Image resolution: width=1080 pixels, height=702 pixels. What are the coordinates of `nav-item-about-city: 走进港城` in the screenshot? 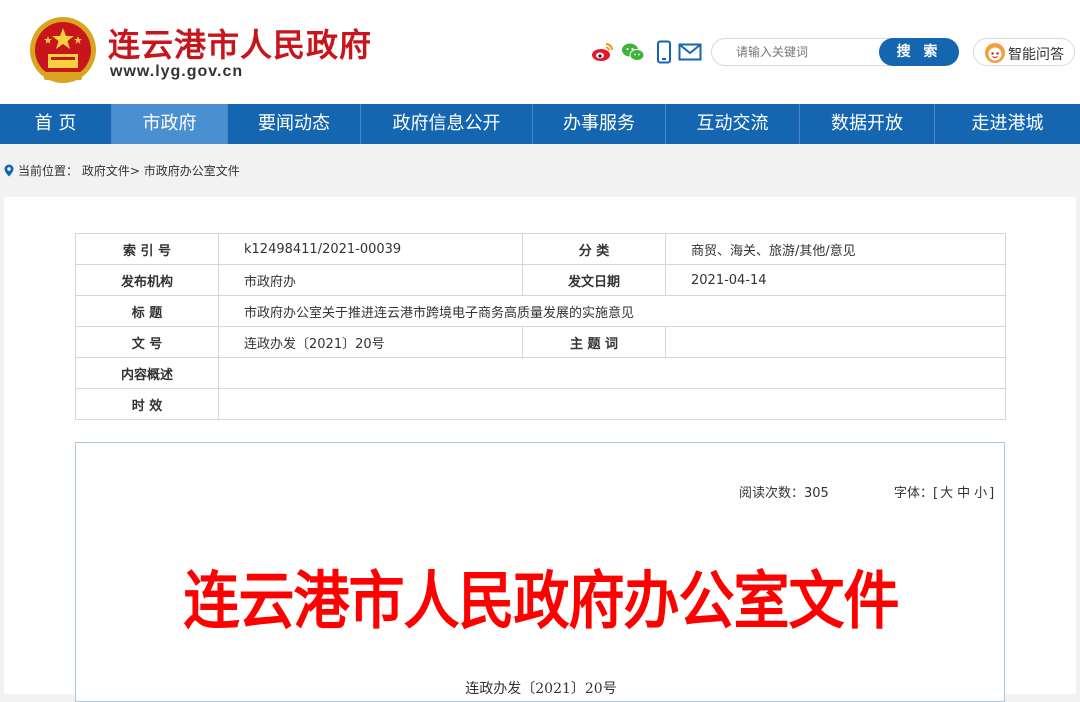 It's located at (1007, 124).